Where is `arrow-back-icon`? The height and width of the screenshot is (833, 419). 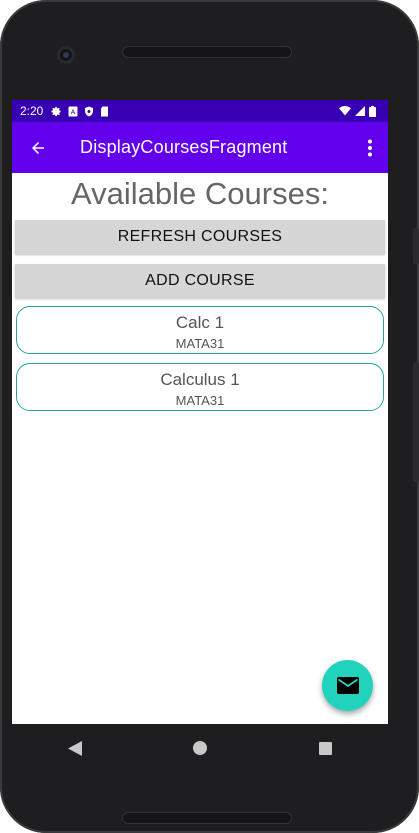 arrow-back-icon is located at coordinates (38, 147).